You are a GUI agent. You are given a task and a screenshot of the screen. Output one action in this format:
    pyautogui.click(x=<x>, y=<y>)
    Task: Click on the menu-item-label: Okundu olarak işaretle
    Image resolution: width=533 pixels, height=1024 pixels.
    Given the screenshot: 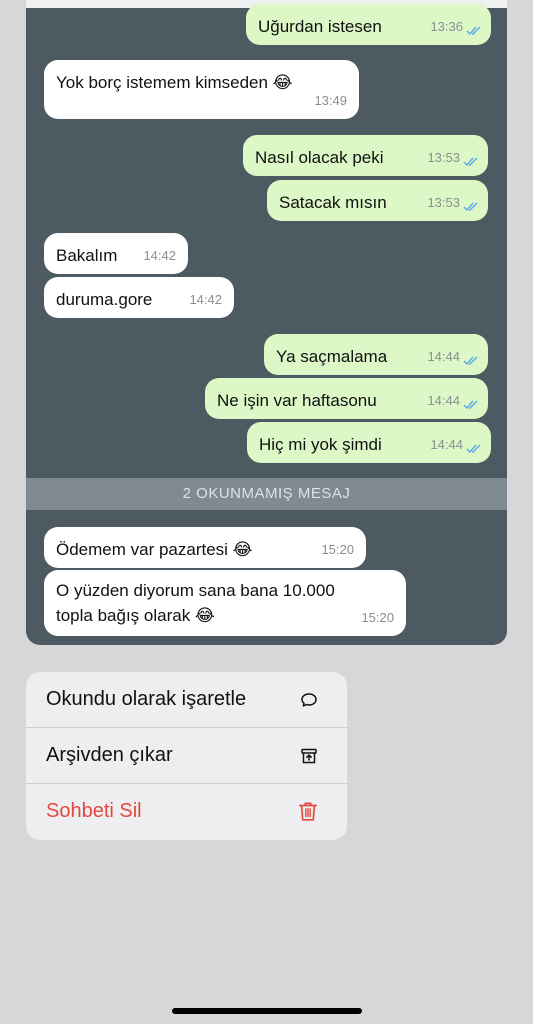 What is the action you would take?
    pyautogui.click(x=146, y=699)
    